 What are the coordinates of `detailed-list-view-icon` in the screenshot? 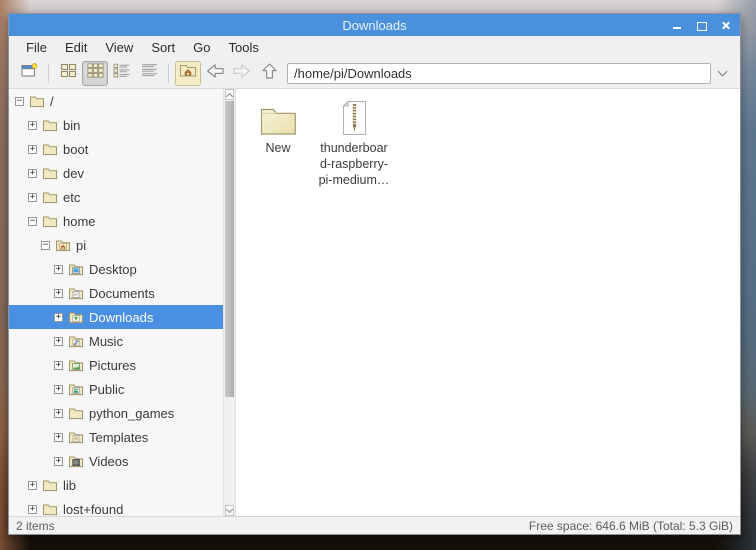 It's located at (122, 73).